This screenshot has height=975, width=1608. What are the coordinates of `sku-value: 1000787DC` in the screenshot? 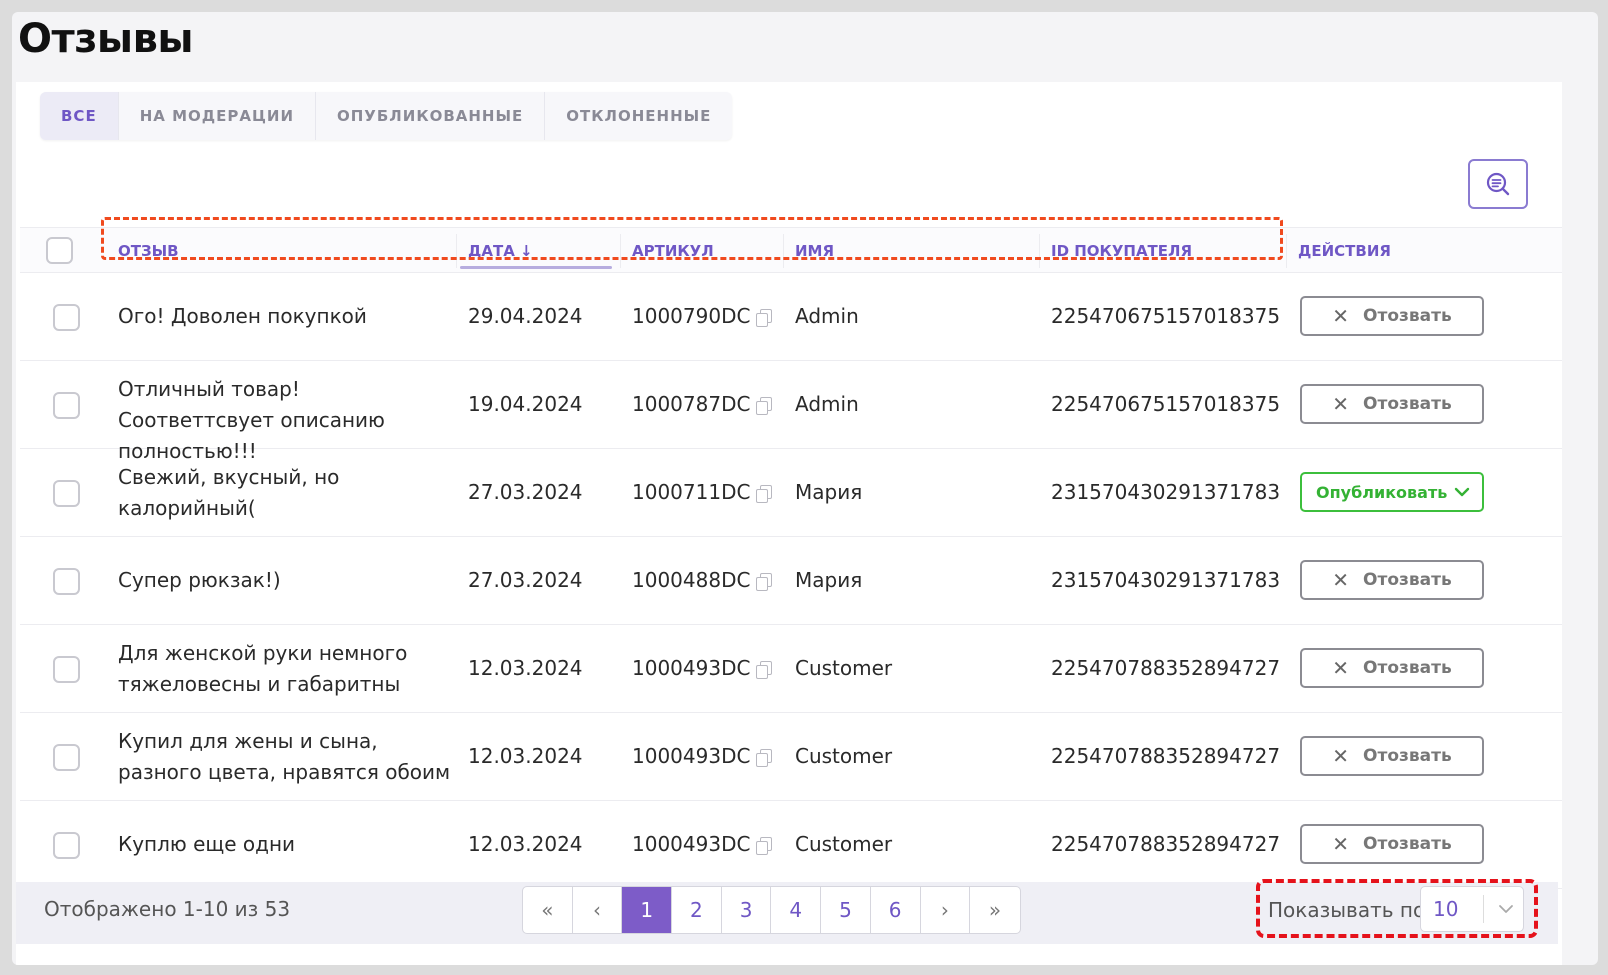 It's located at (691, 404).